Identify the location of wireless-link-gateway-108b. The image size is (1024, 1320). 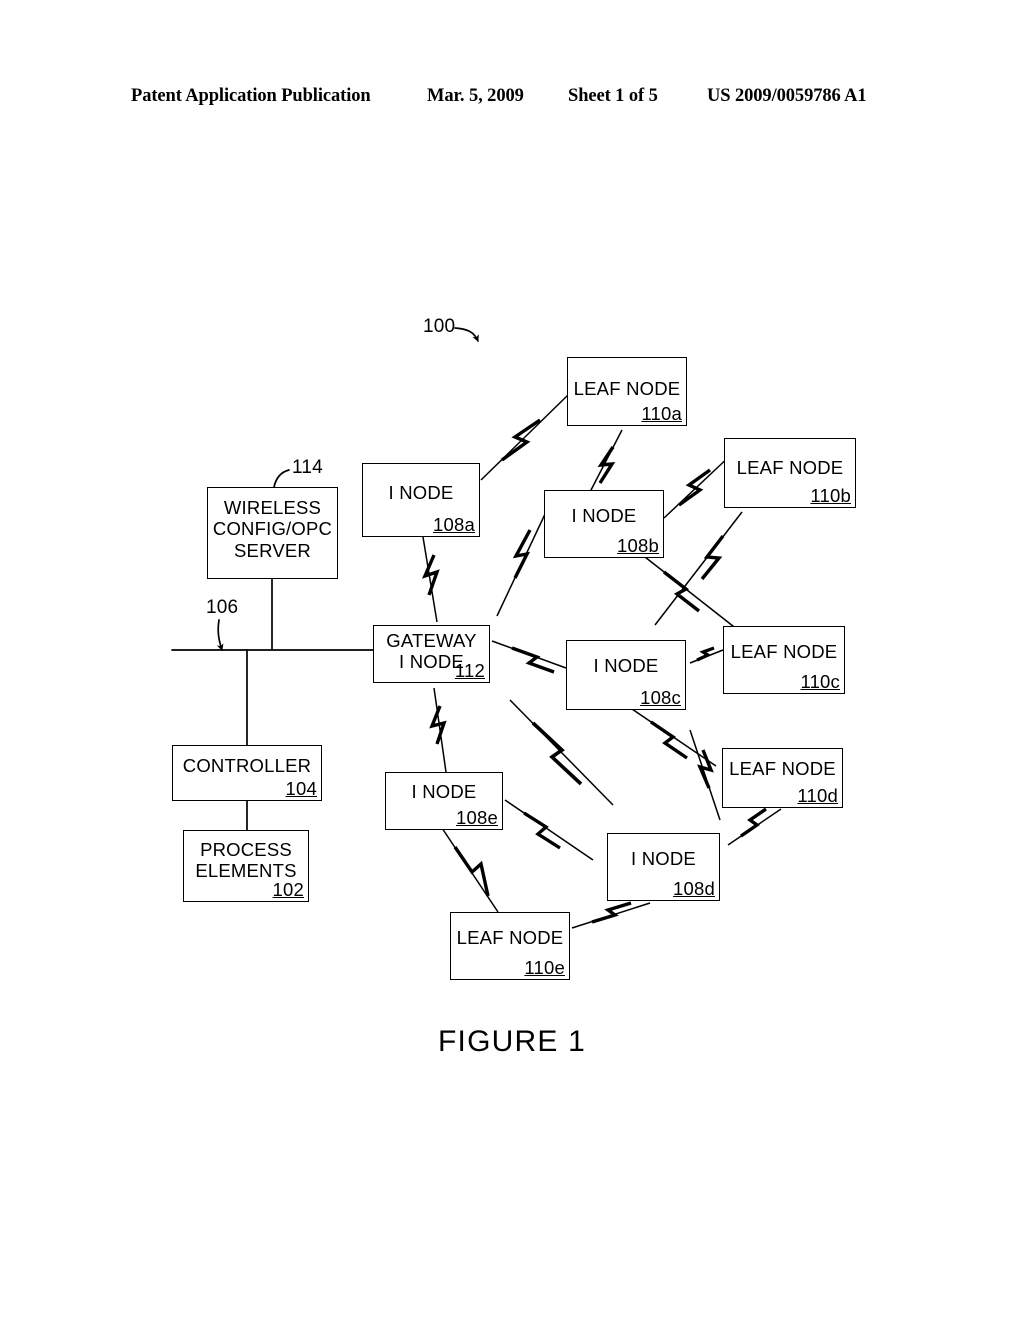
(521, 564).